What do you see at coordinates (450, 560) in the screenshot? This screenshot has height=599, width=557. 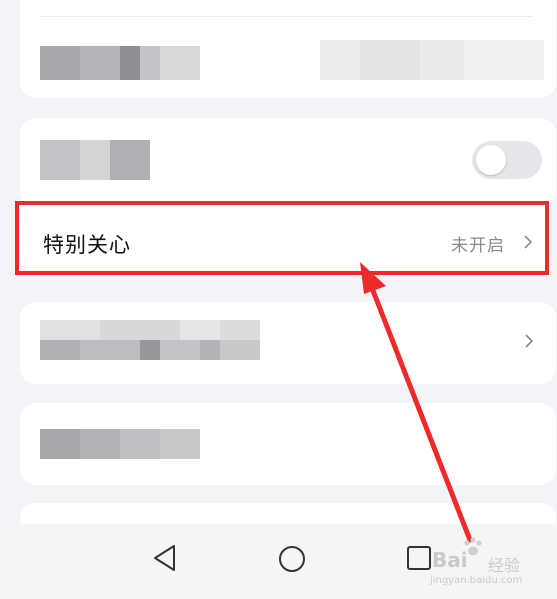 I see `watermark-brand: Bai` at bounding box center [450, 560].